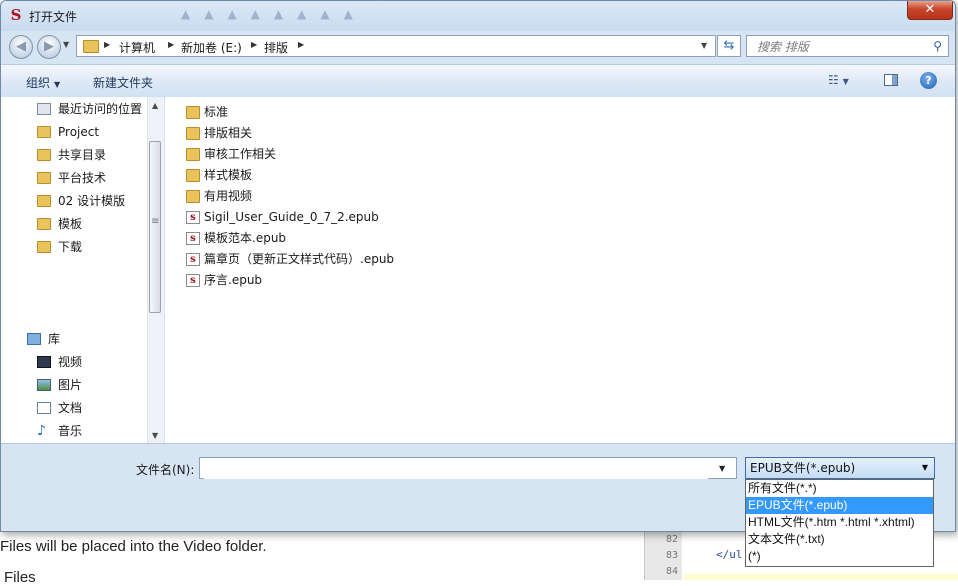 The image size is (958, 586). Describe the element at coordinates (478, 16) in the screenshot. I see `title-bar: S 打开文件 ▲▲▲▲▲▲▲▲ ✕` at that location.